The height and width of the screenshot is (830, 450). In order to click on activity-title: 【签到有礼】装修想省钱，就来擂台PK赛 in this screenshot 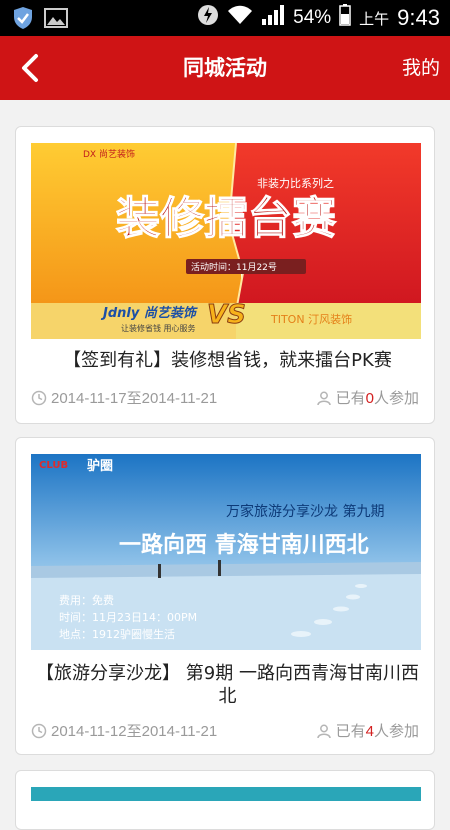, I will do `click(227, 360)`.